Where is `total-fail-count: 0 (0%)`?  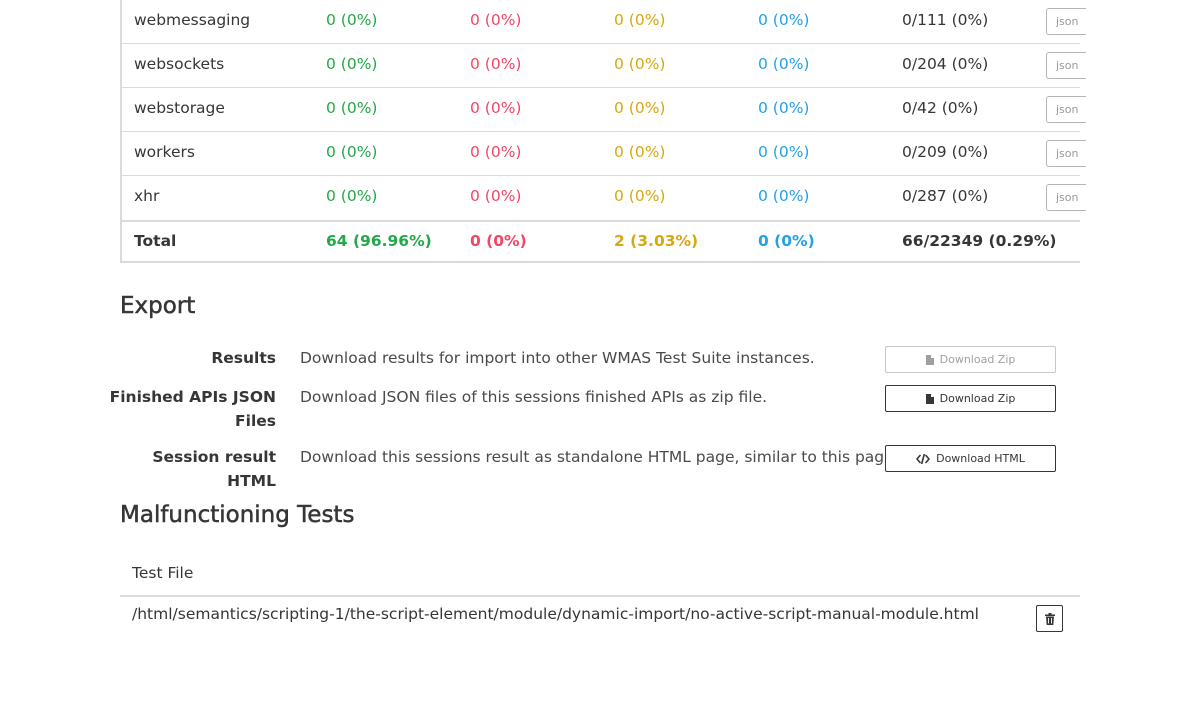 total-fail-count: 0 (0%) is located at coordinates (498, 241).